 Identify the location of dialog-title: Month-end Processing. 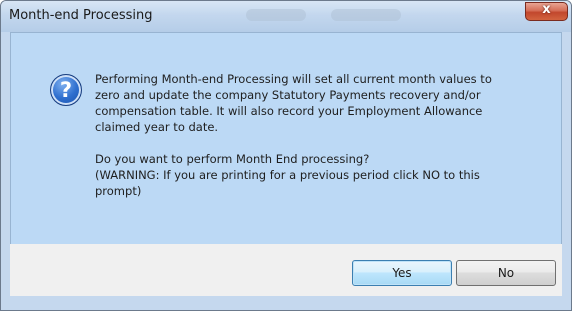
(81, 15).